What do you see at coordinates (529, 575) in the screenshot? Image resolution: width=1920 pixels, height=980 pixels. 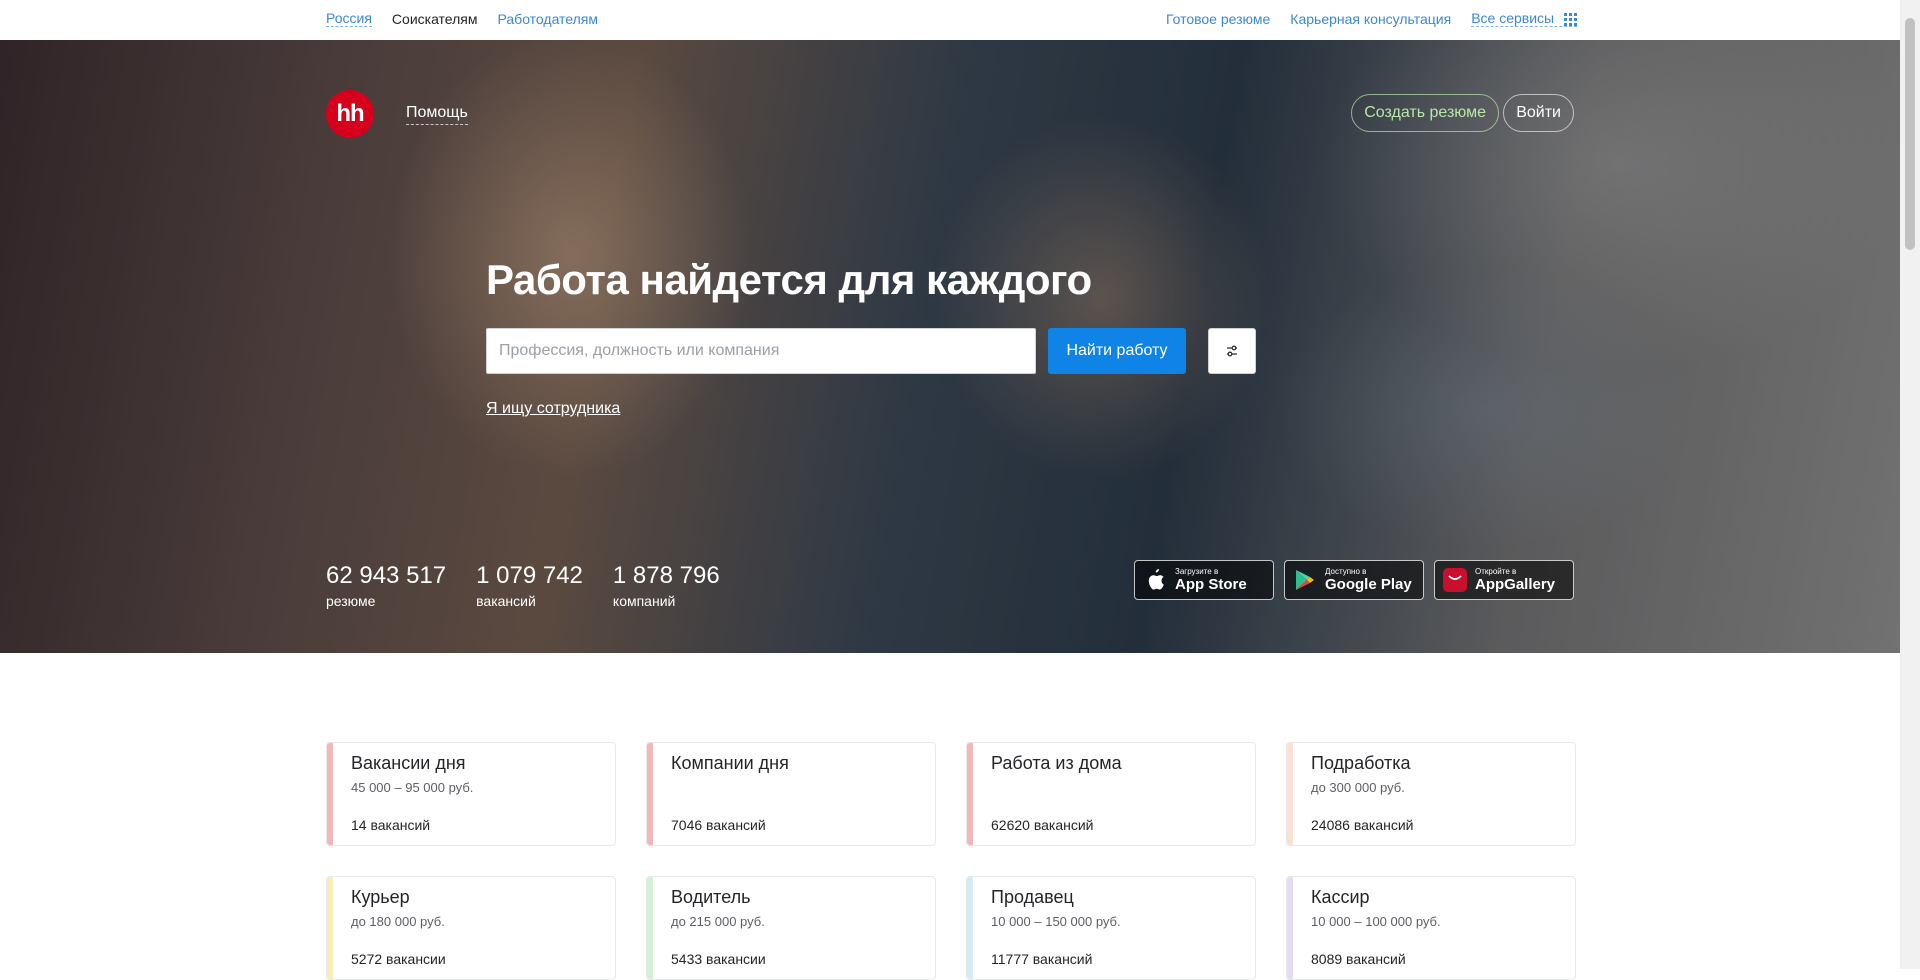 I see `stat-value: 1 079 742` at bounding box center [529, 575].